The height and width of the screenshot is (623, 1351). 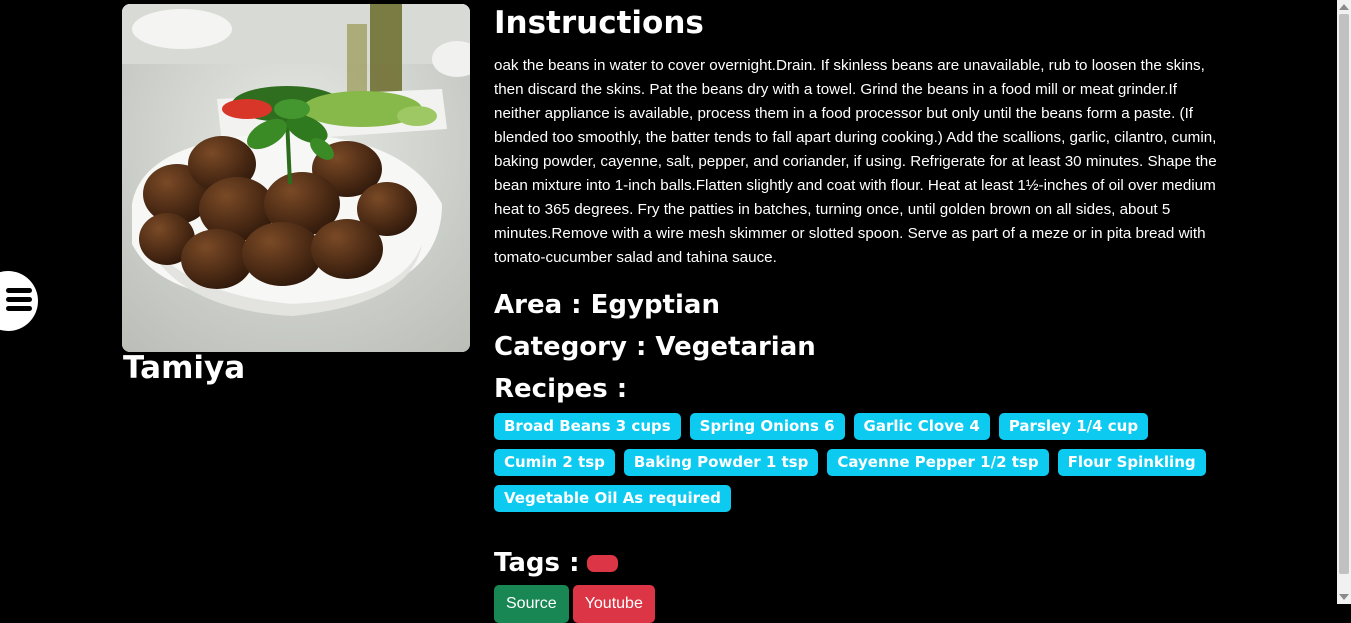 I want to click on vertical-scrollbar, so click(x=1344, y=302).